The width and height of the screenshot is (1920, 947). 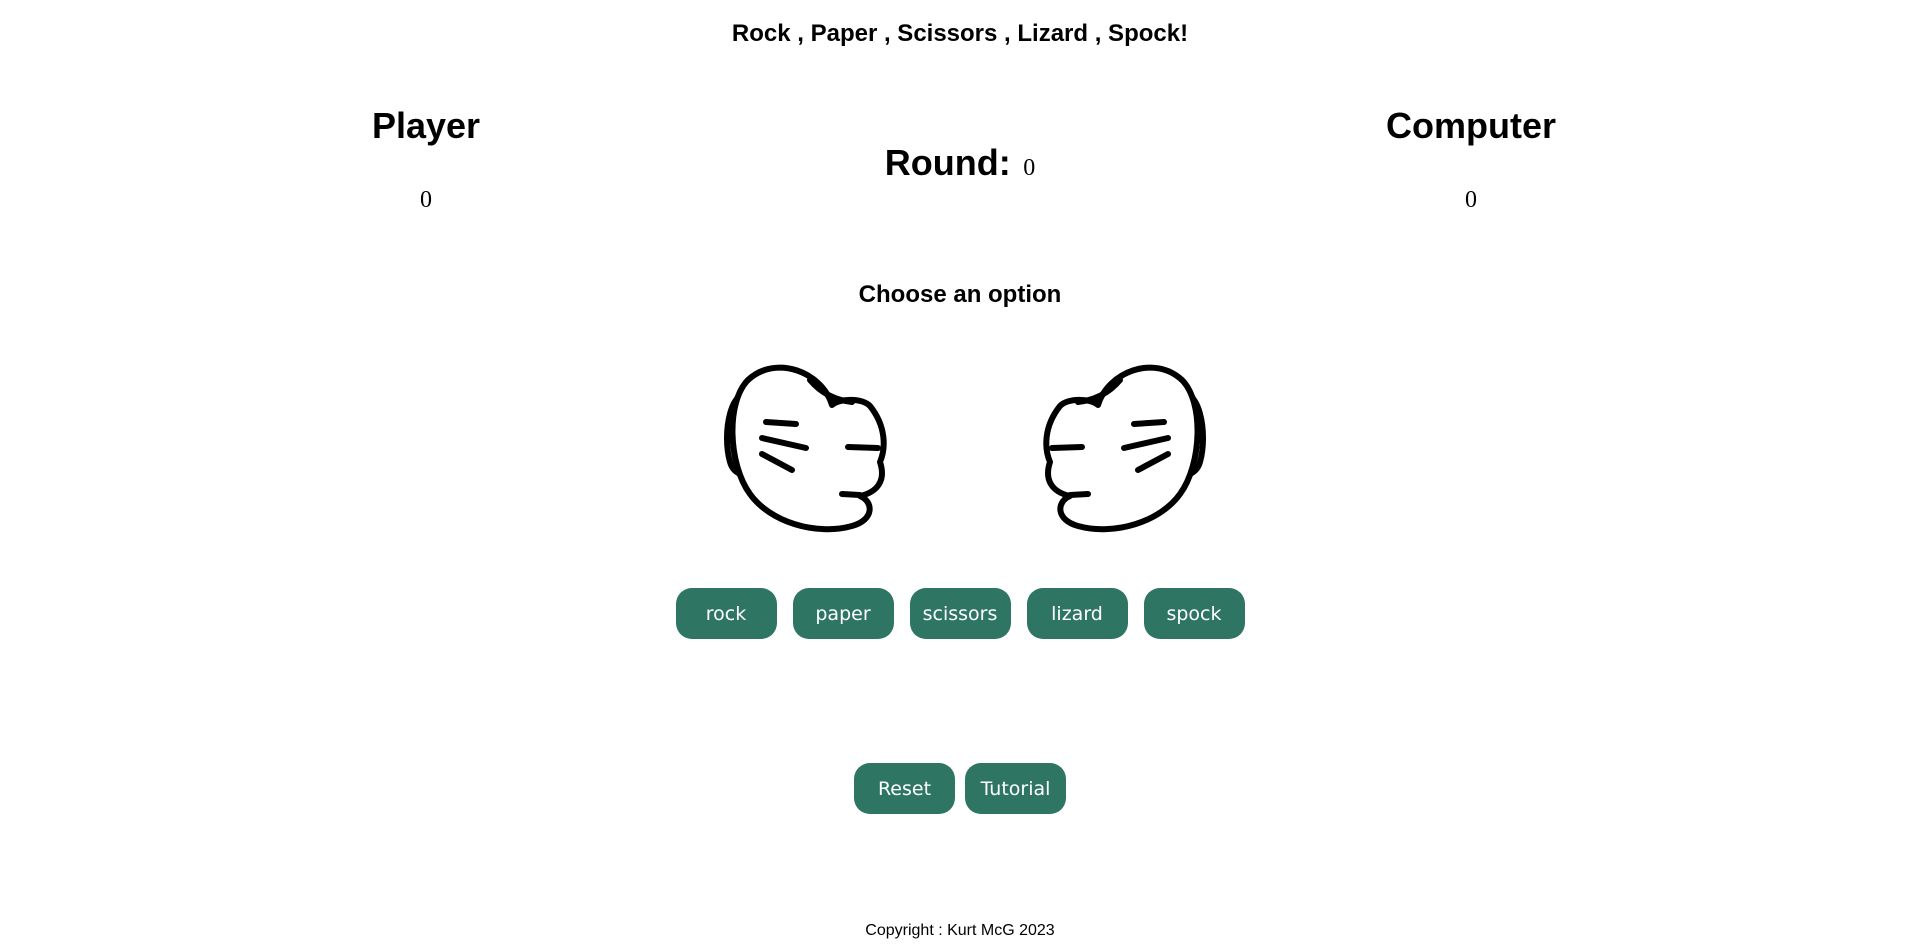 I want to click on player-score: 0, so click(x=426, y=200).